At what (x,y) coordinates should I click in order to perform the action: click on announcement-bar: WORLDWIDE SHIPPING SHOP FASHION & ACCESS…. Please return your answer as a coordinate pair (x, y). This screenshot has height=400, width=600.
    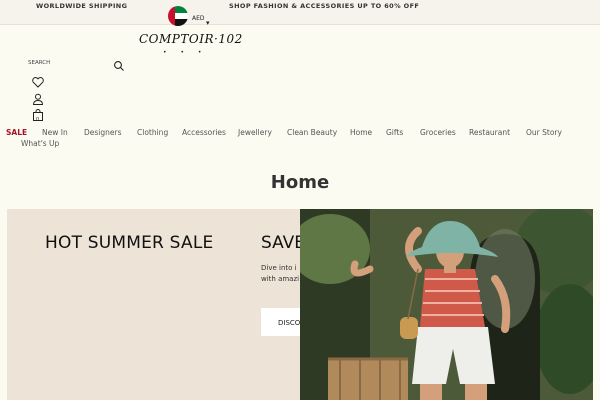
    Looking at the image, I should click on (300, 12).